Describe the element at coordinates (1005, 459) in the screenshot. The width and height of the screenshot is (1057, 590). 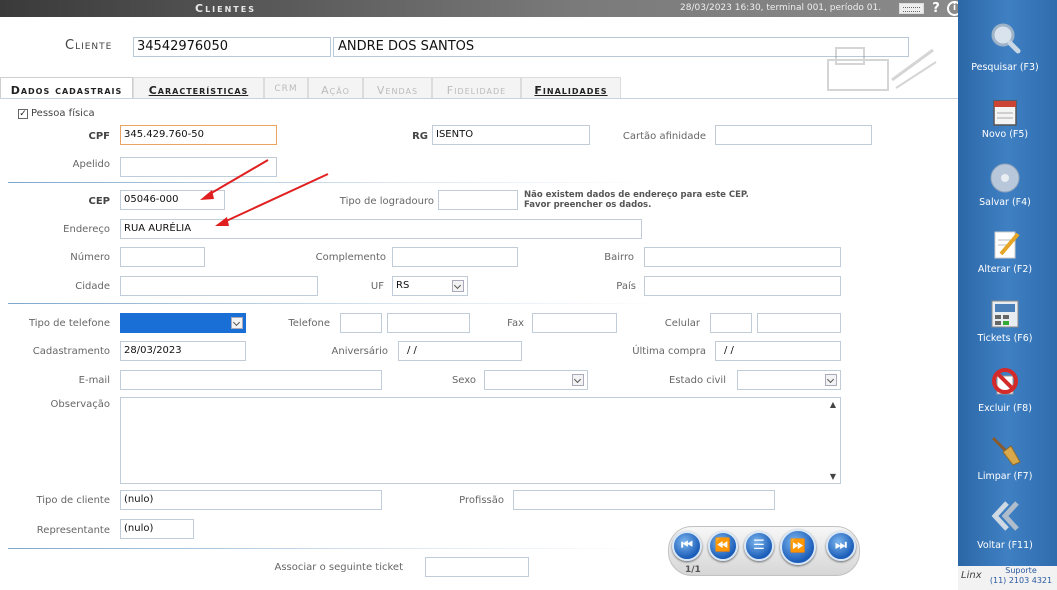
I see `limpar-button: Limpar (F7)` at that location.